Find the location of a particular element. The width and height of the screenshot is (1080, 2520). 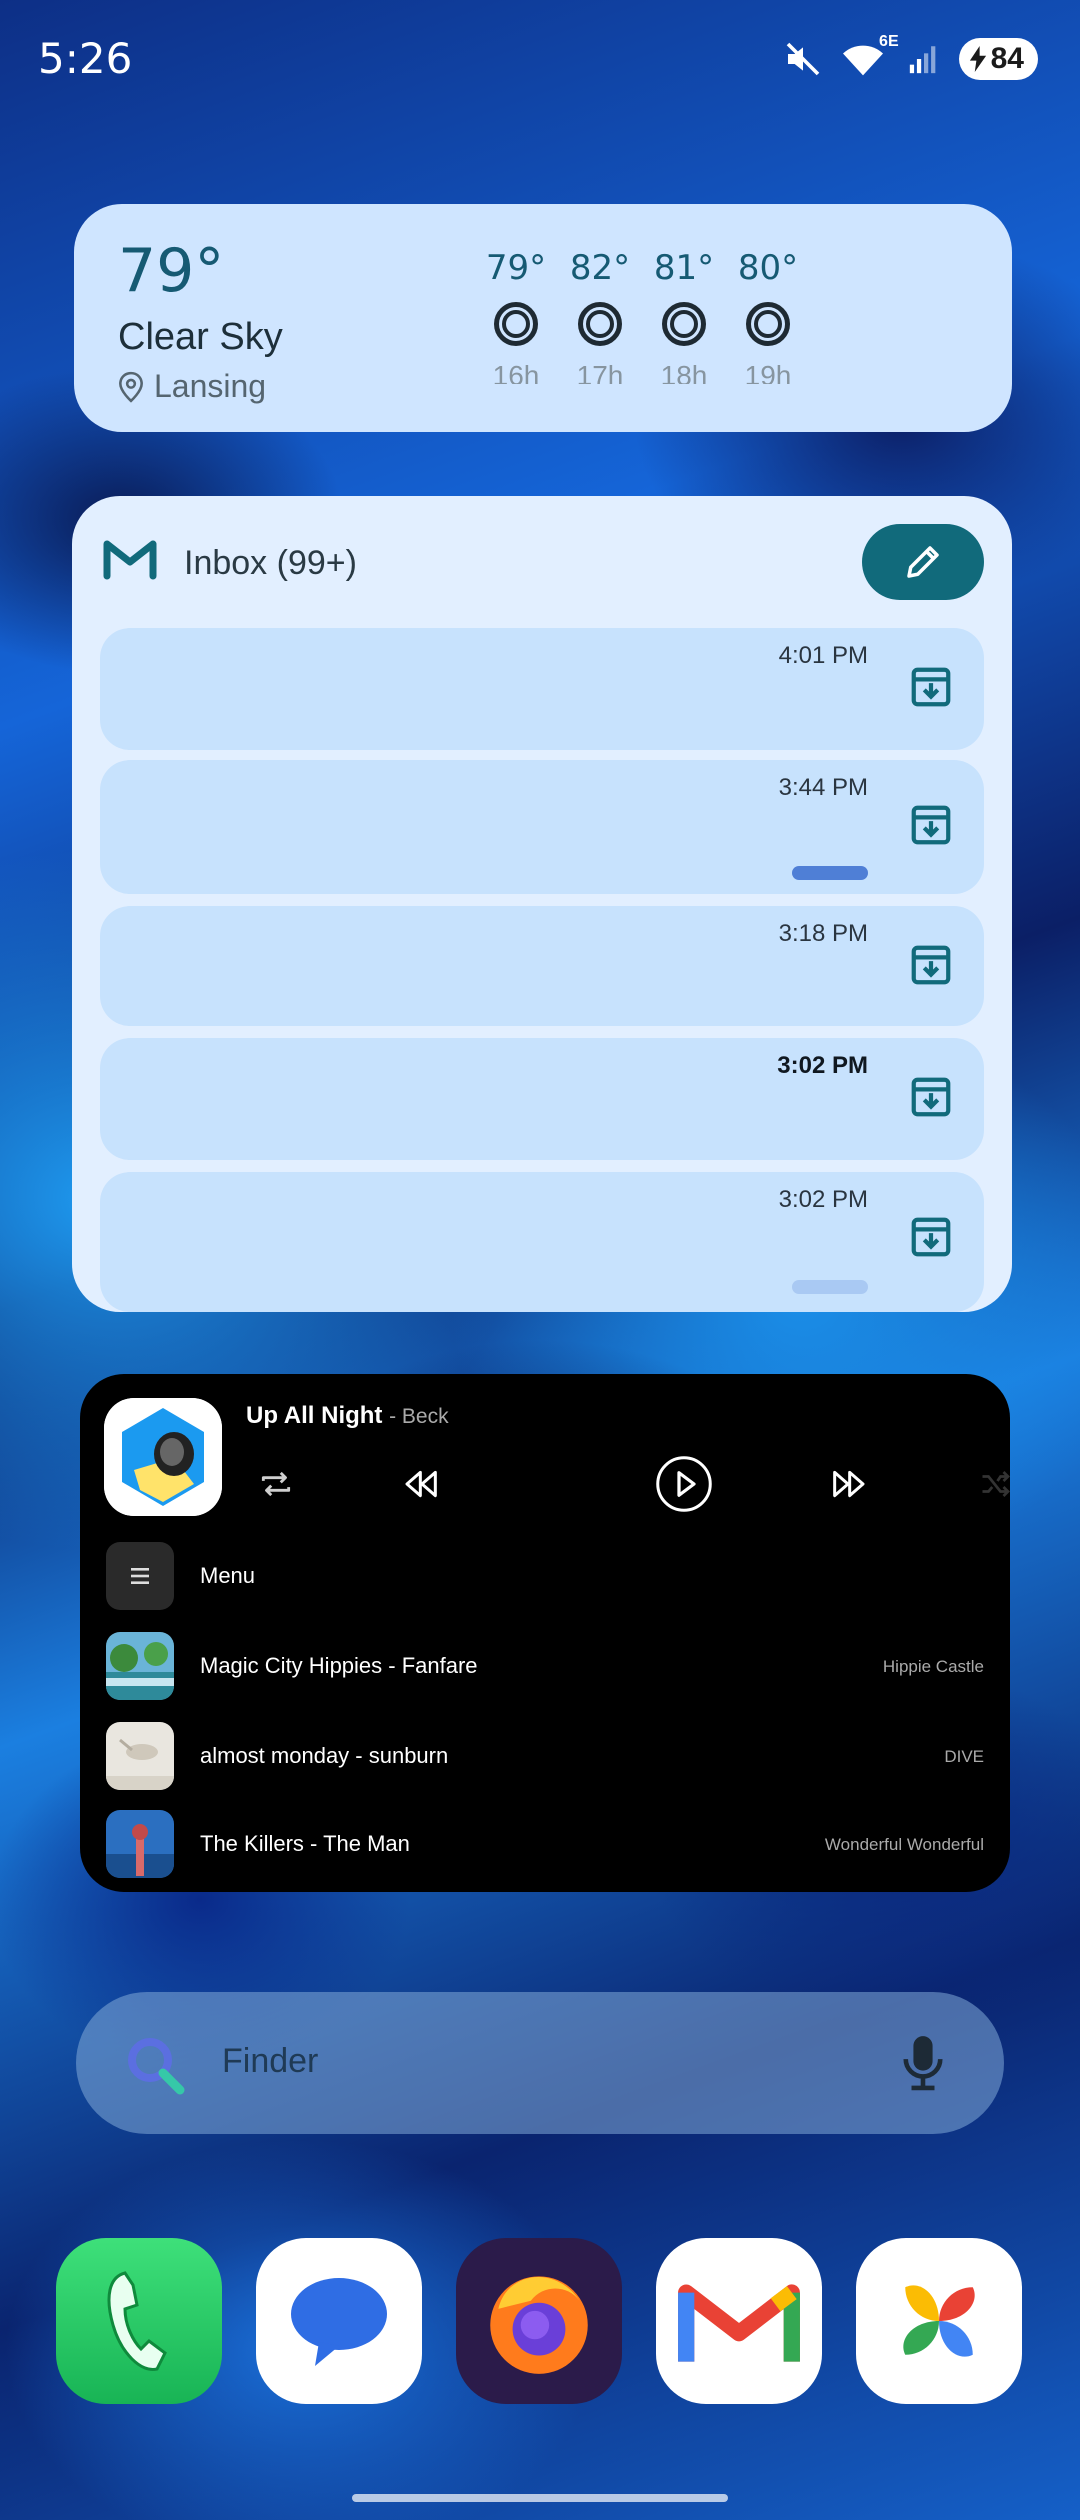

mute-icon is located at coordinates (802, 59).